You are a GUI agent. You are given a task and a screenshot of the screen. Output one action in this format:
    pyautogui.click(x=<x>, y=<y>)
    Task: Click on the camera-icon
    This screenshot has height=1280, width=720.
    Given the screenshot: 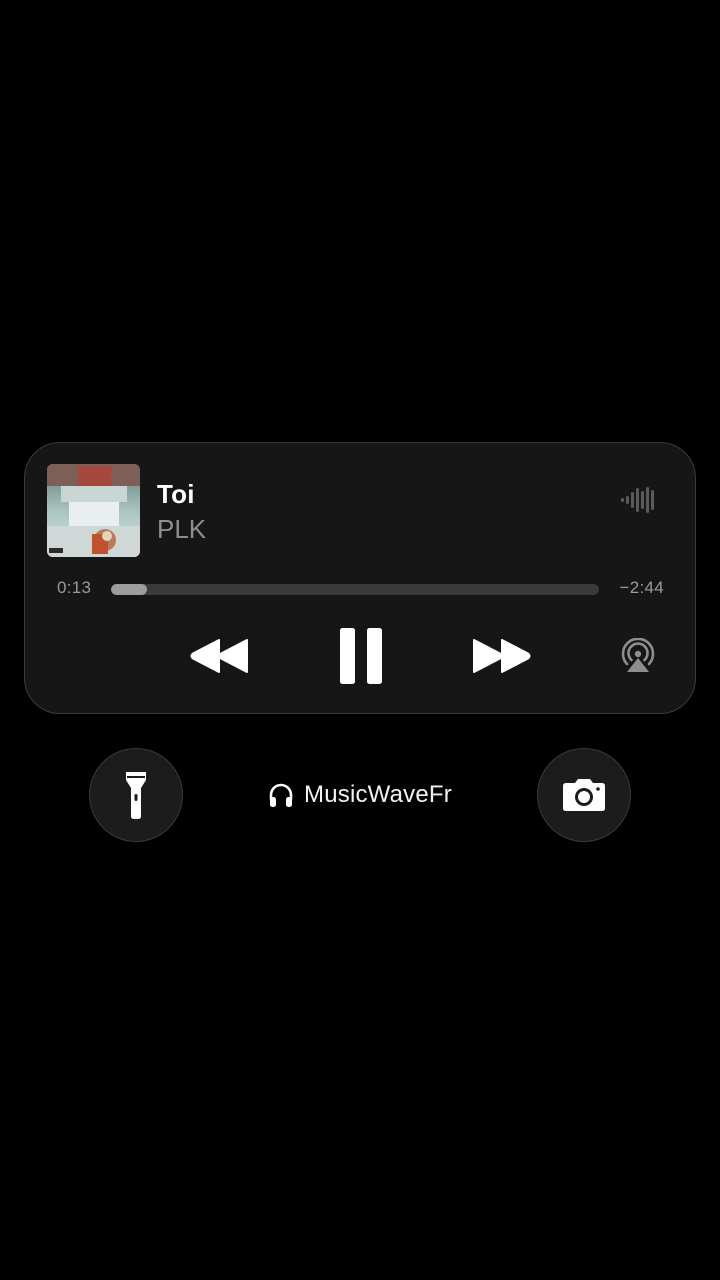 What is the action you would take?
    pyautogui.click(x=584, y=795)
    